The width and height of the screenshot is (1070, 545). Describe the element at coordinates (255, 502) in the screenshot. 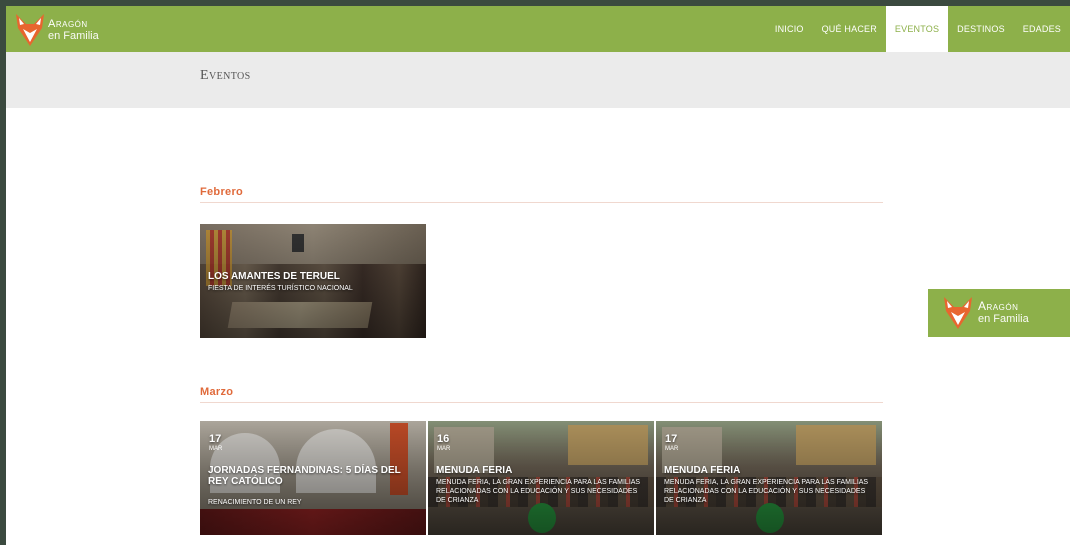

I see `event-subtitle: Renacimiento de un rey` at that location.